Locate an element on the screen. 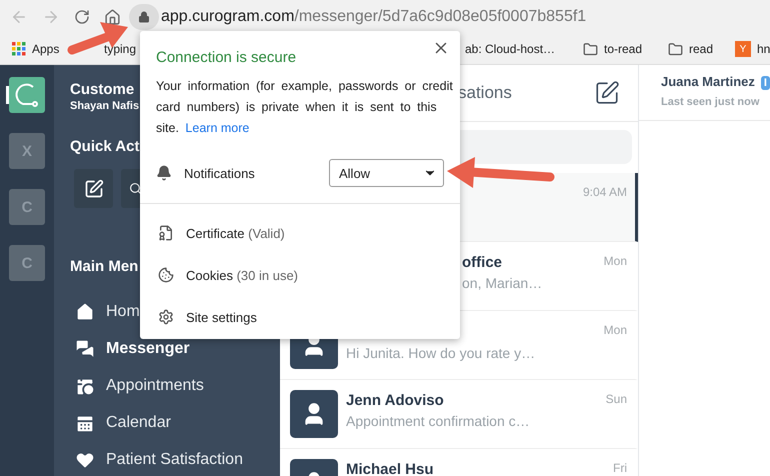 The image size is (770, 476). contact-name: Juana Martinez is located at coordinates (708, 81).